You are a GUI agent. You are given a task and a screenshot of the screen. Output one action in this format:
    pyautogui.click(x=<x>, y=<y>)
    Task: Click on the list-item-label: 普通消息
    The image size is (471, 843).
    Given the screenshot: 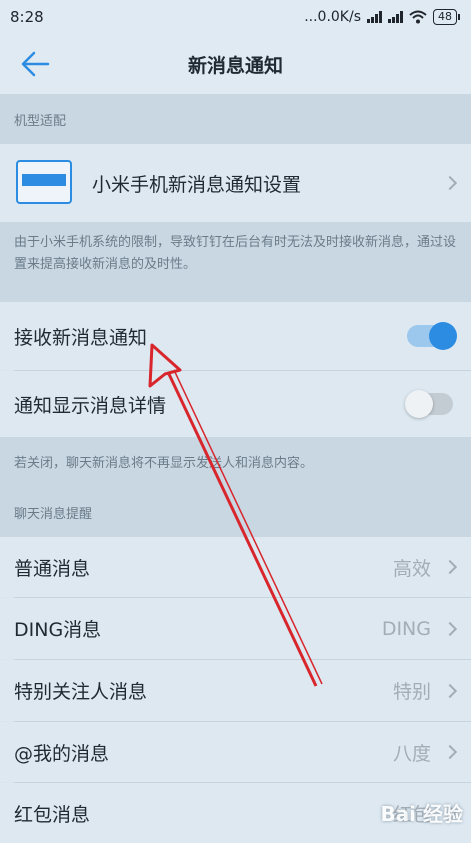 What is the action you would take?
    pyautogui.click(x=52, y=568)
    